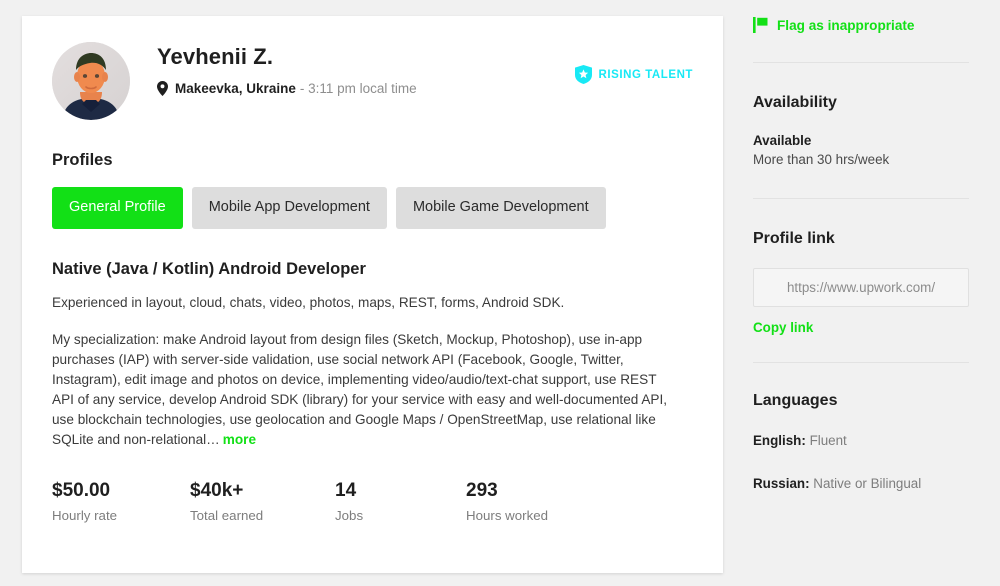  Describe the element at coordinates (781, 483) in the screenshot. I see `language-name: Russian:` at that location.